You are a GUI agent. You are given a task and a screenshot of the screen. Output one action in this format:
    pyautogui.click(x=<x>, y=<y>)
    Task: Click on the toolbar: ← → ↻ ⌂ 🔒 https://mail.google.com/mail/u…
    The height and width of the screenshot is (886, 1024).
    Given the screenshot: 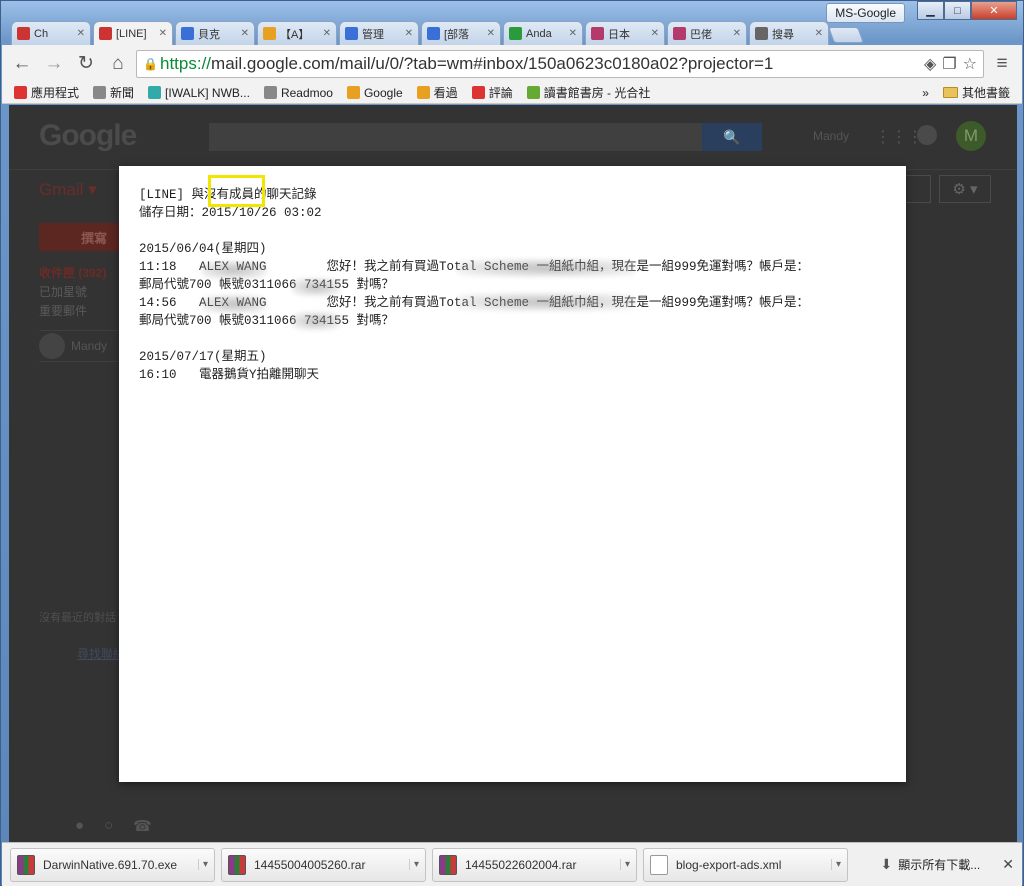 What is the action you would take?
    pyautogui.click(x=512, y=63)
    